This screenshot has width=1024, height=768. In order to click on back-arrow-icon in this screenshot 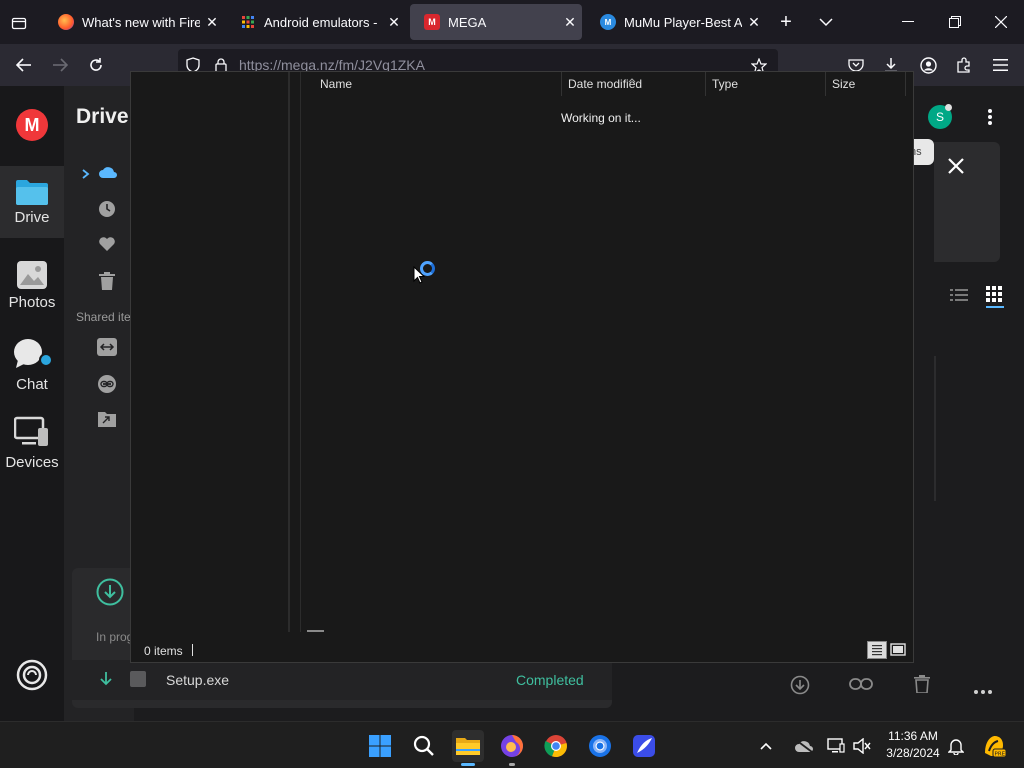, I will do `click(24, 65)`.